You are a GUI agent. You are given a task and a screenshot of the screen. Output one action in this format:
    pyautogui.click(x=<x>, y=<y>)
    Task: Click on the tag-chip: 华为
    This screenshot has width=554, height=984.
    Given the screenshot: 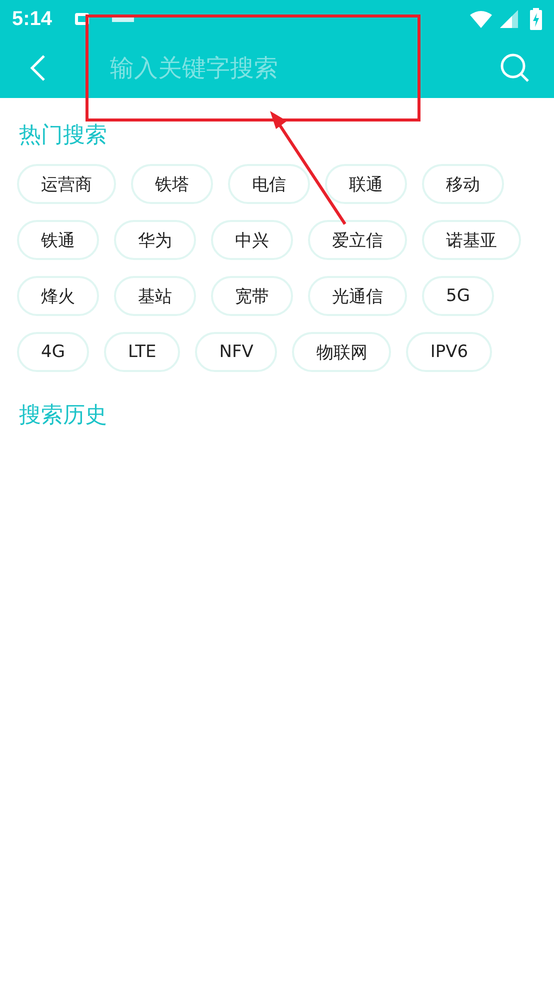 What is the action you would take?
    pyautogui.click(x=155, y=240)
    